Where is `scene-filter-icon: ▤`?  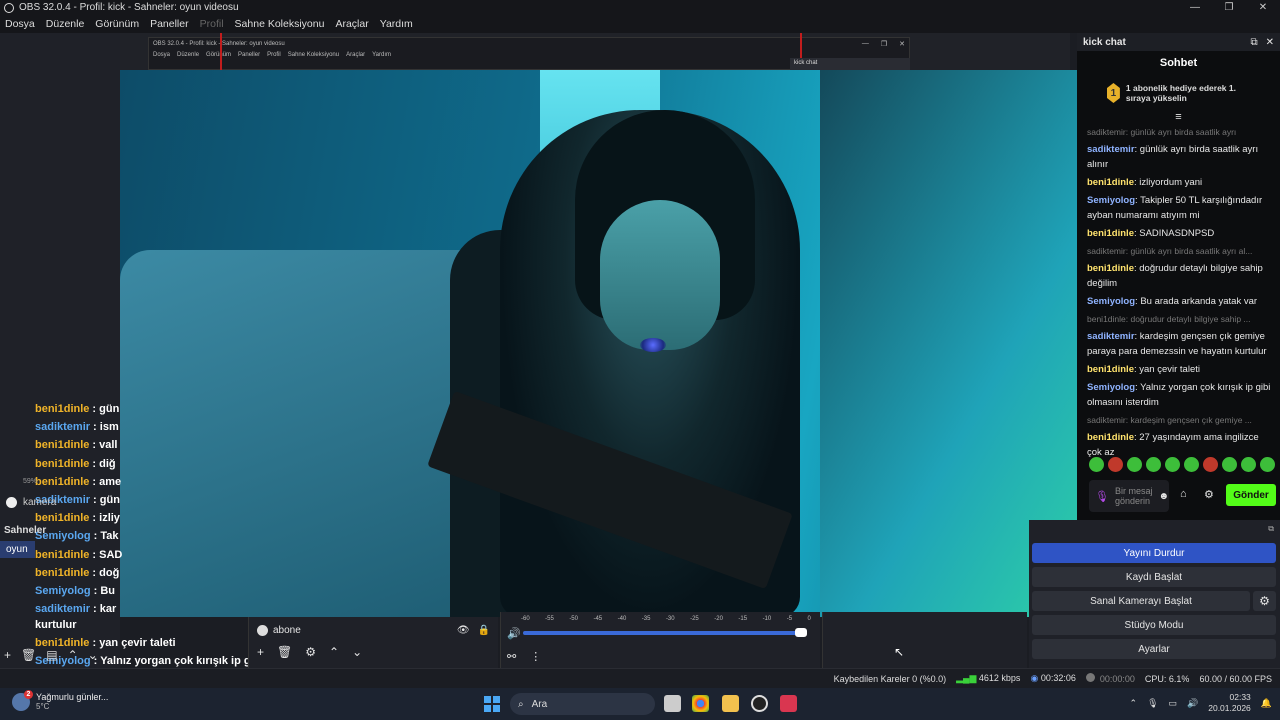
scene-filter-icon: ▤ is located at coordinates (51, 655).